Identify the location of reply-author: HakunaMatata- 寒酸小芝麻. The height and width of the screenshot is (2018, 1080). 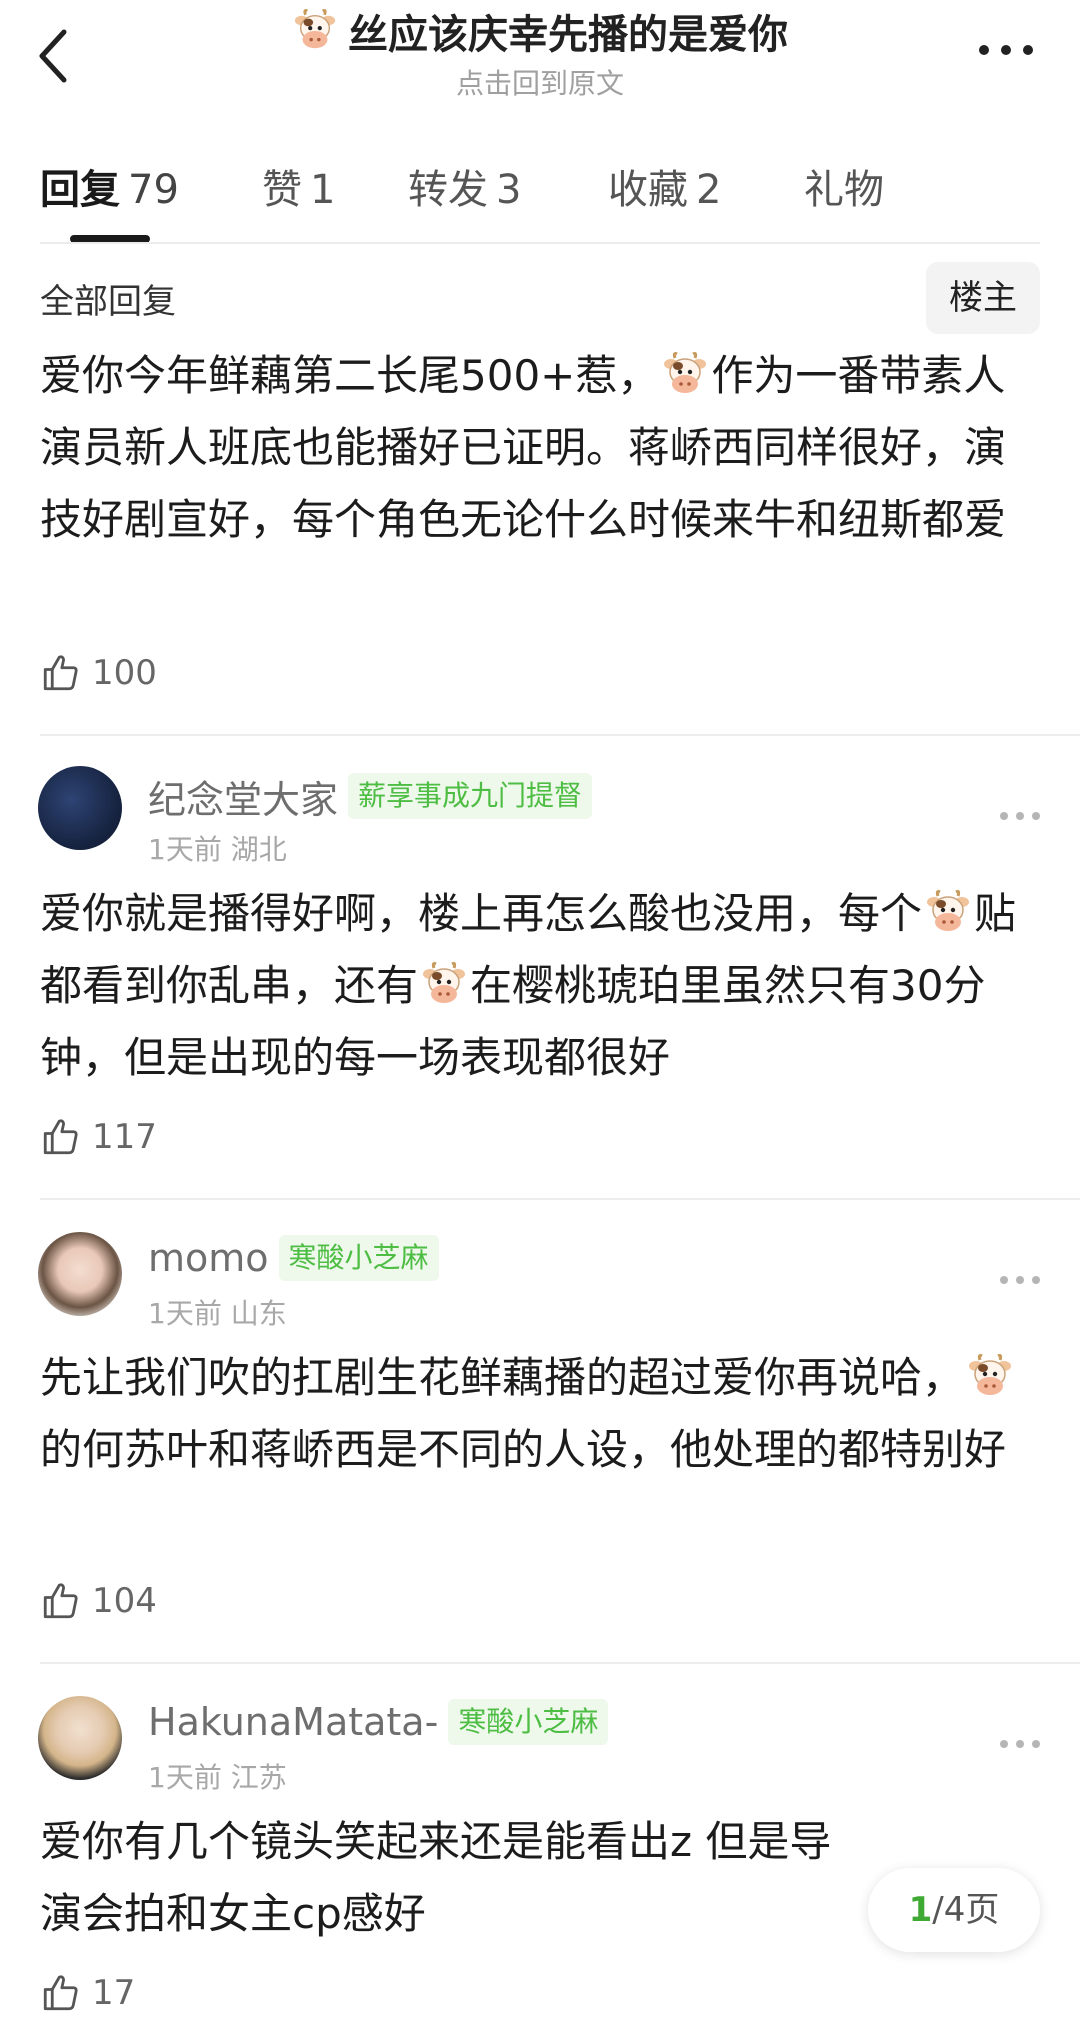
(378, 1722).